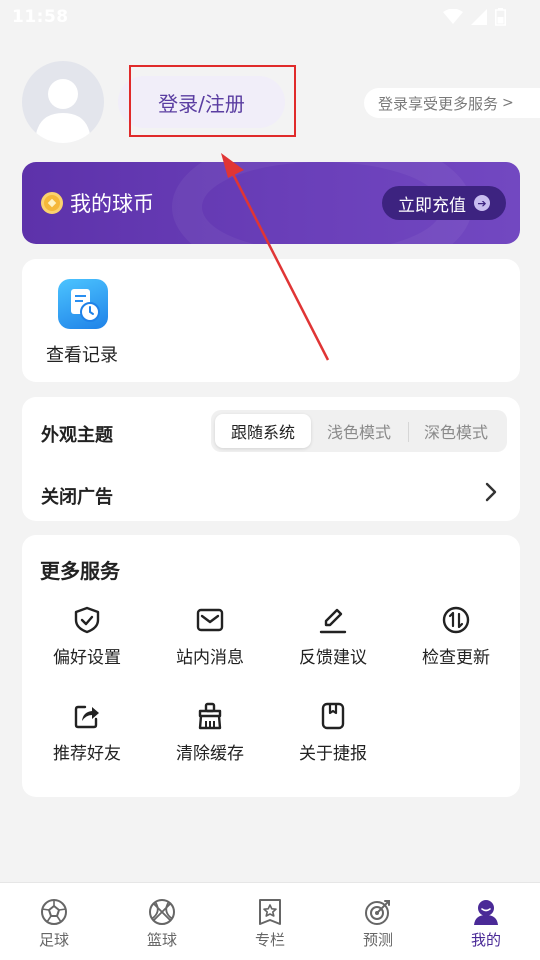 This screenshot has height=960, width=540. I want to click on theme-option-system: 跟随系统, so click(263, 431).